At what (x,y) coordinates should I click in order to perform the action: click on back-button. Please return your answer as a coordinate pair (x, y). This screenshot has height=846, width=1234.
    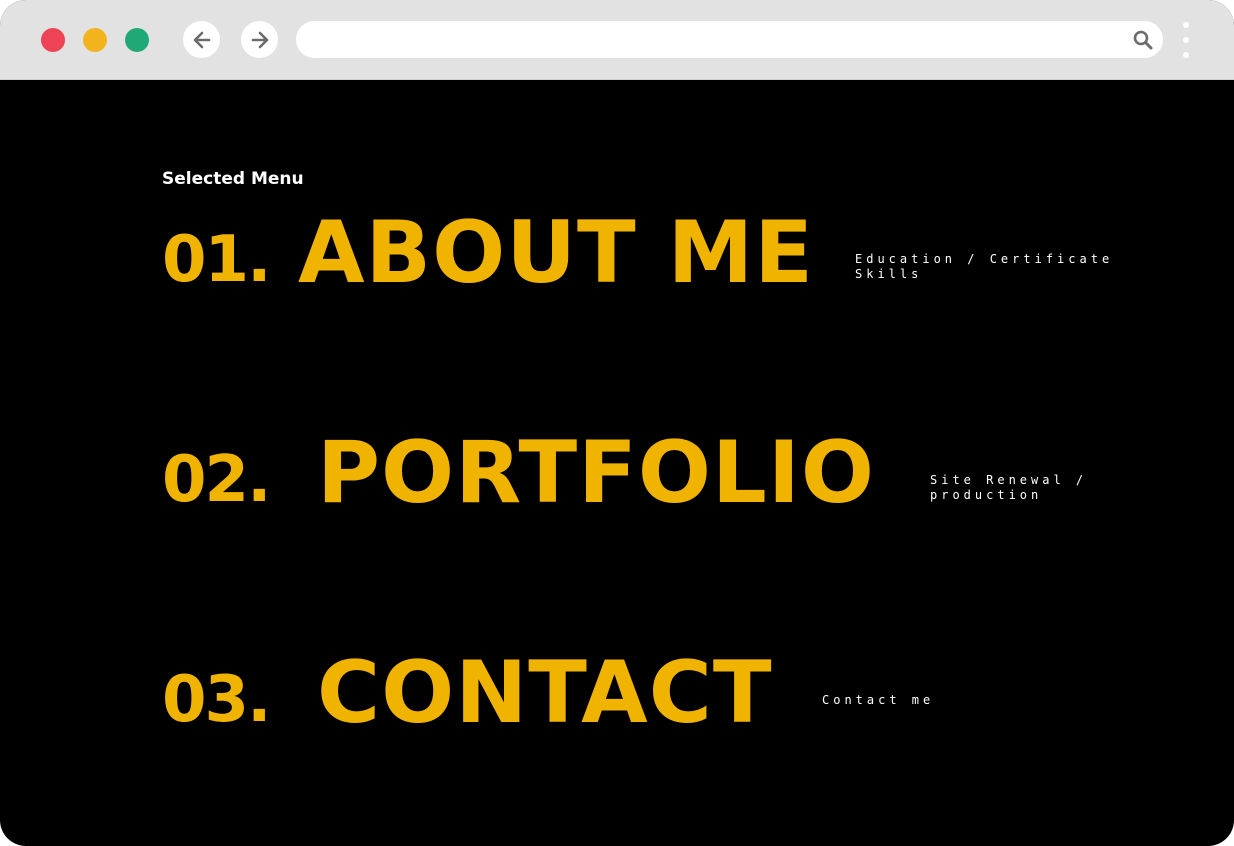
    Looking at the image, I should click on (201, 39).